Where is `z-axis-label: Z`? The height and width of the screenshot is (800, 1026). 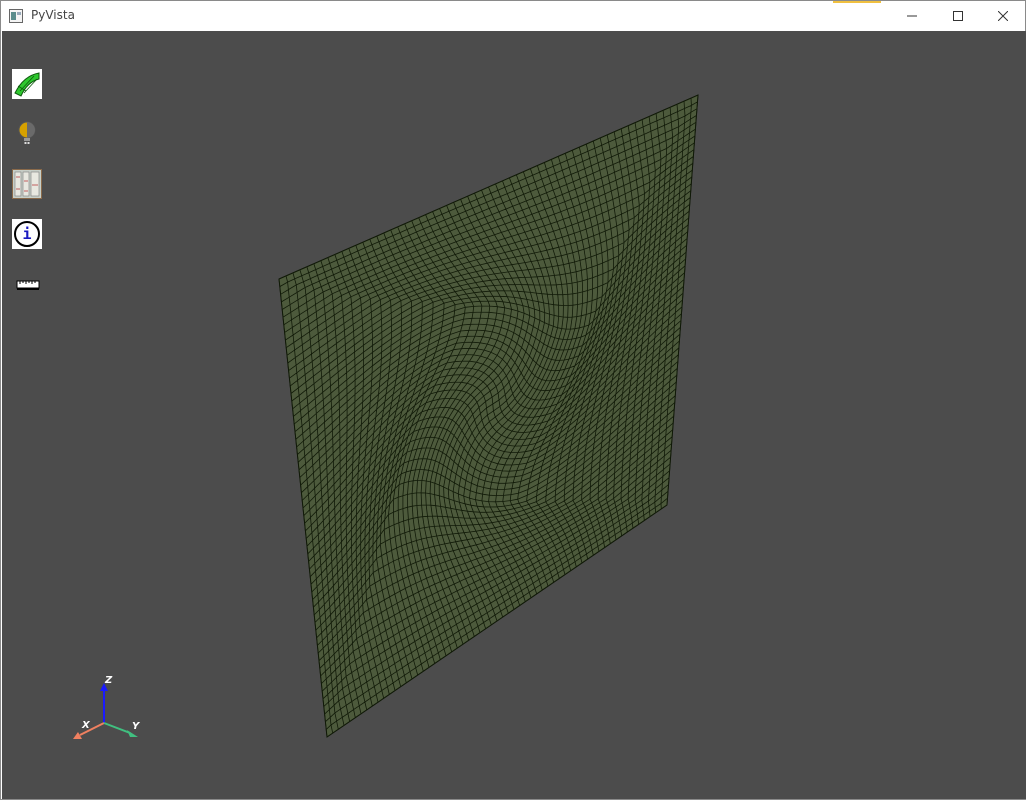
z-axis-label: Z is located at coordinates (109, 680).